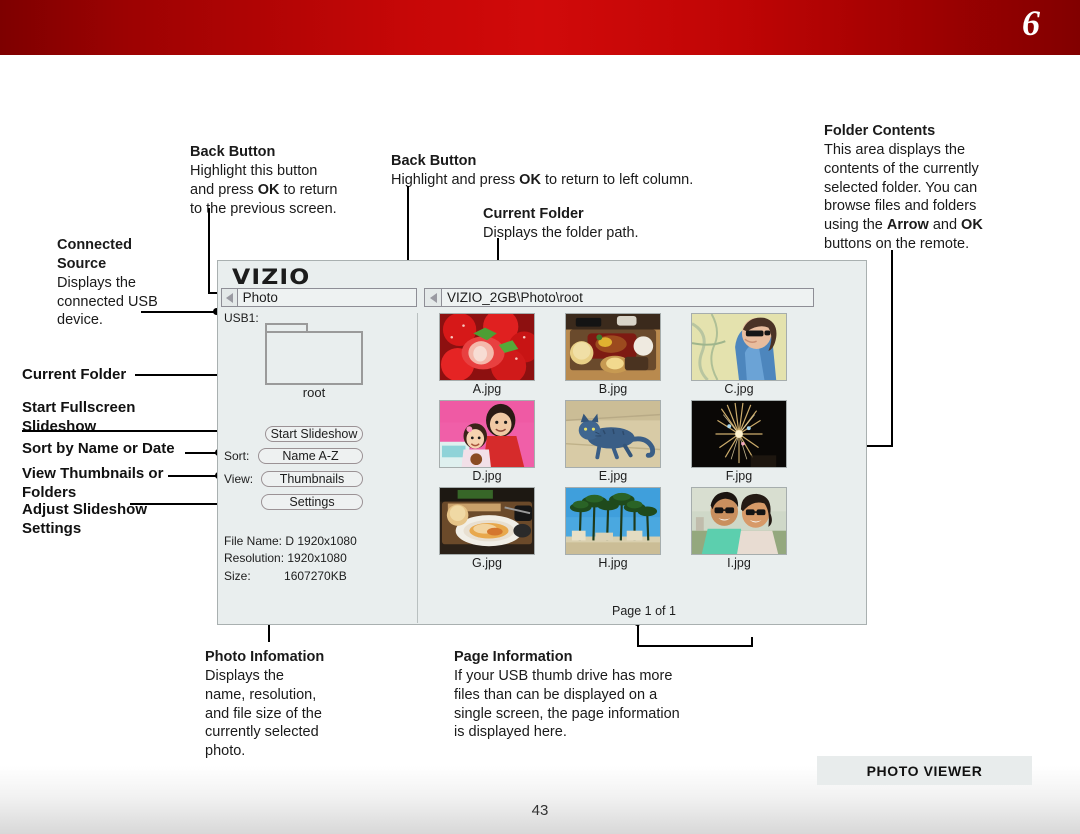 This screenshot has width=1080, height=834. I want to click on vizio-logo: VIZIO, so click(271, 277).